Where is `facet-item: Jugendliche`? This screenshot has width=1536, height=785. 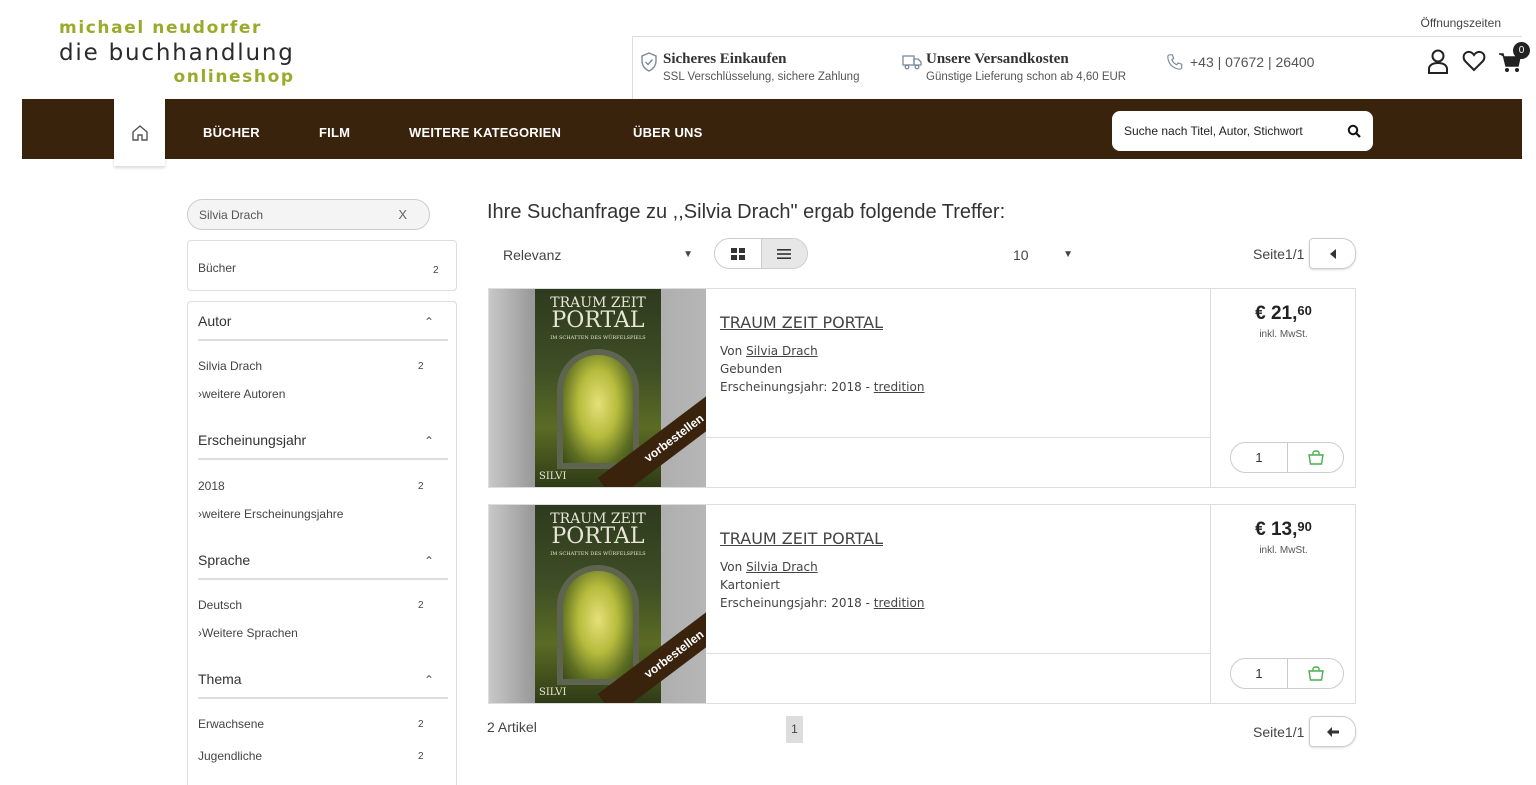 facet-item: Jugendliche is located at coordinates (230, 756).